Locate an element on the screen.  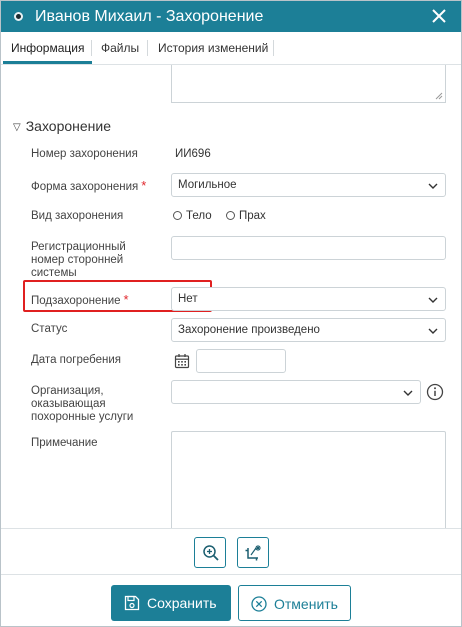
crop-icon is located at coordinates (253, 553).